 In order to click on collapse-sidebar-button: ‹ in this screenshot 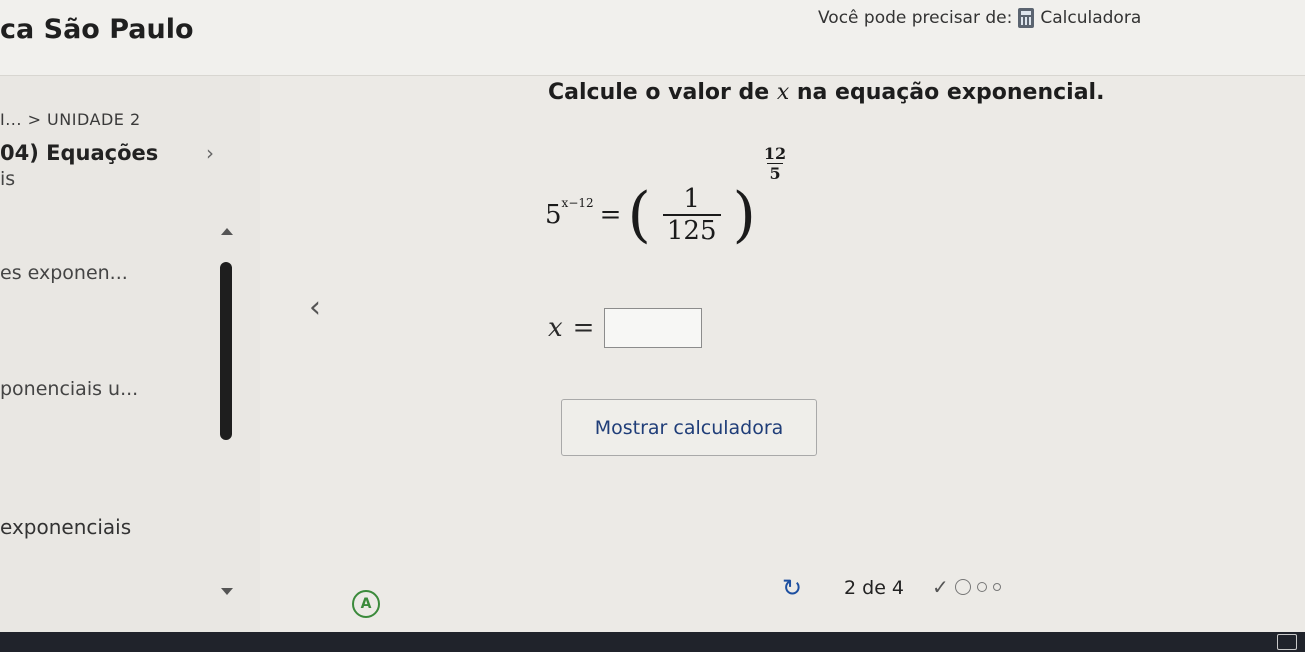, I will do `click(315, 307)`.